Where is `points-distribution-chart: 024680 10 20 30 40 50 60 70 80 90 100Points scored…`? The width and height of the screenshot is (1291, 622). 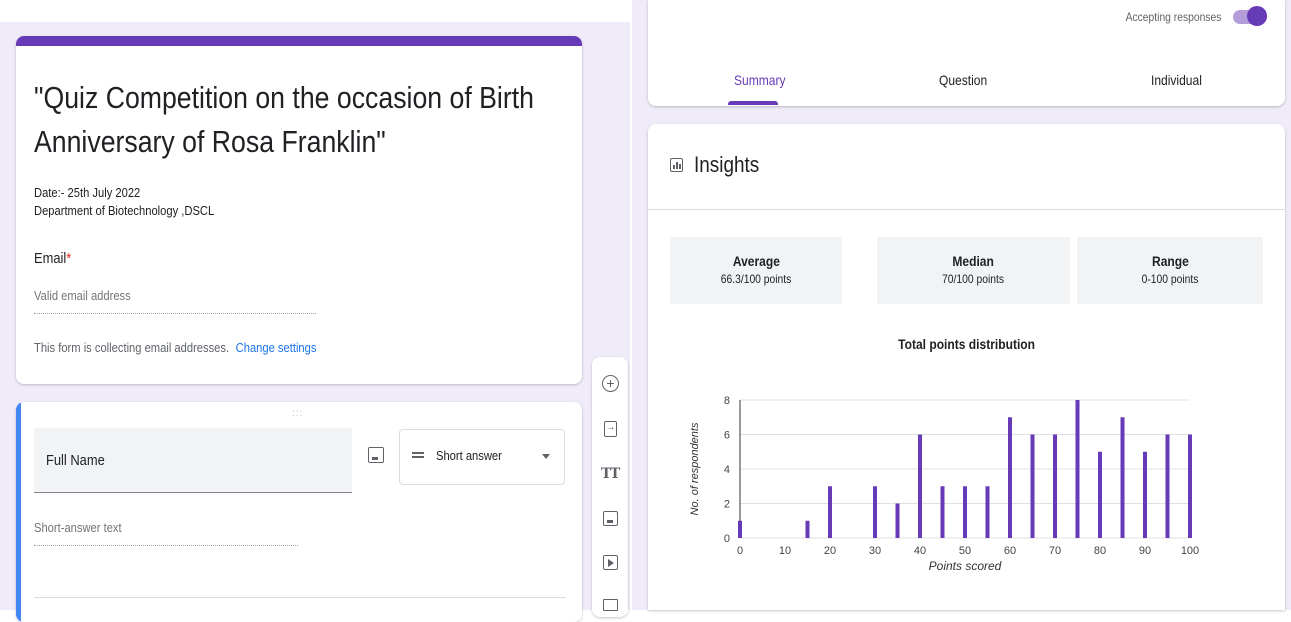
points-distribution-chart: 024680 10 20 30 40 50 60 70 80 90 100Points scored… is located at coordinates (944, 484).